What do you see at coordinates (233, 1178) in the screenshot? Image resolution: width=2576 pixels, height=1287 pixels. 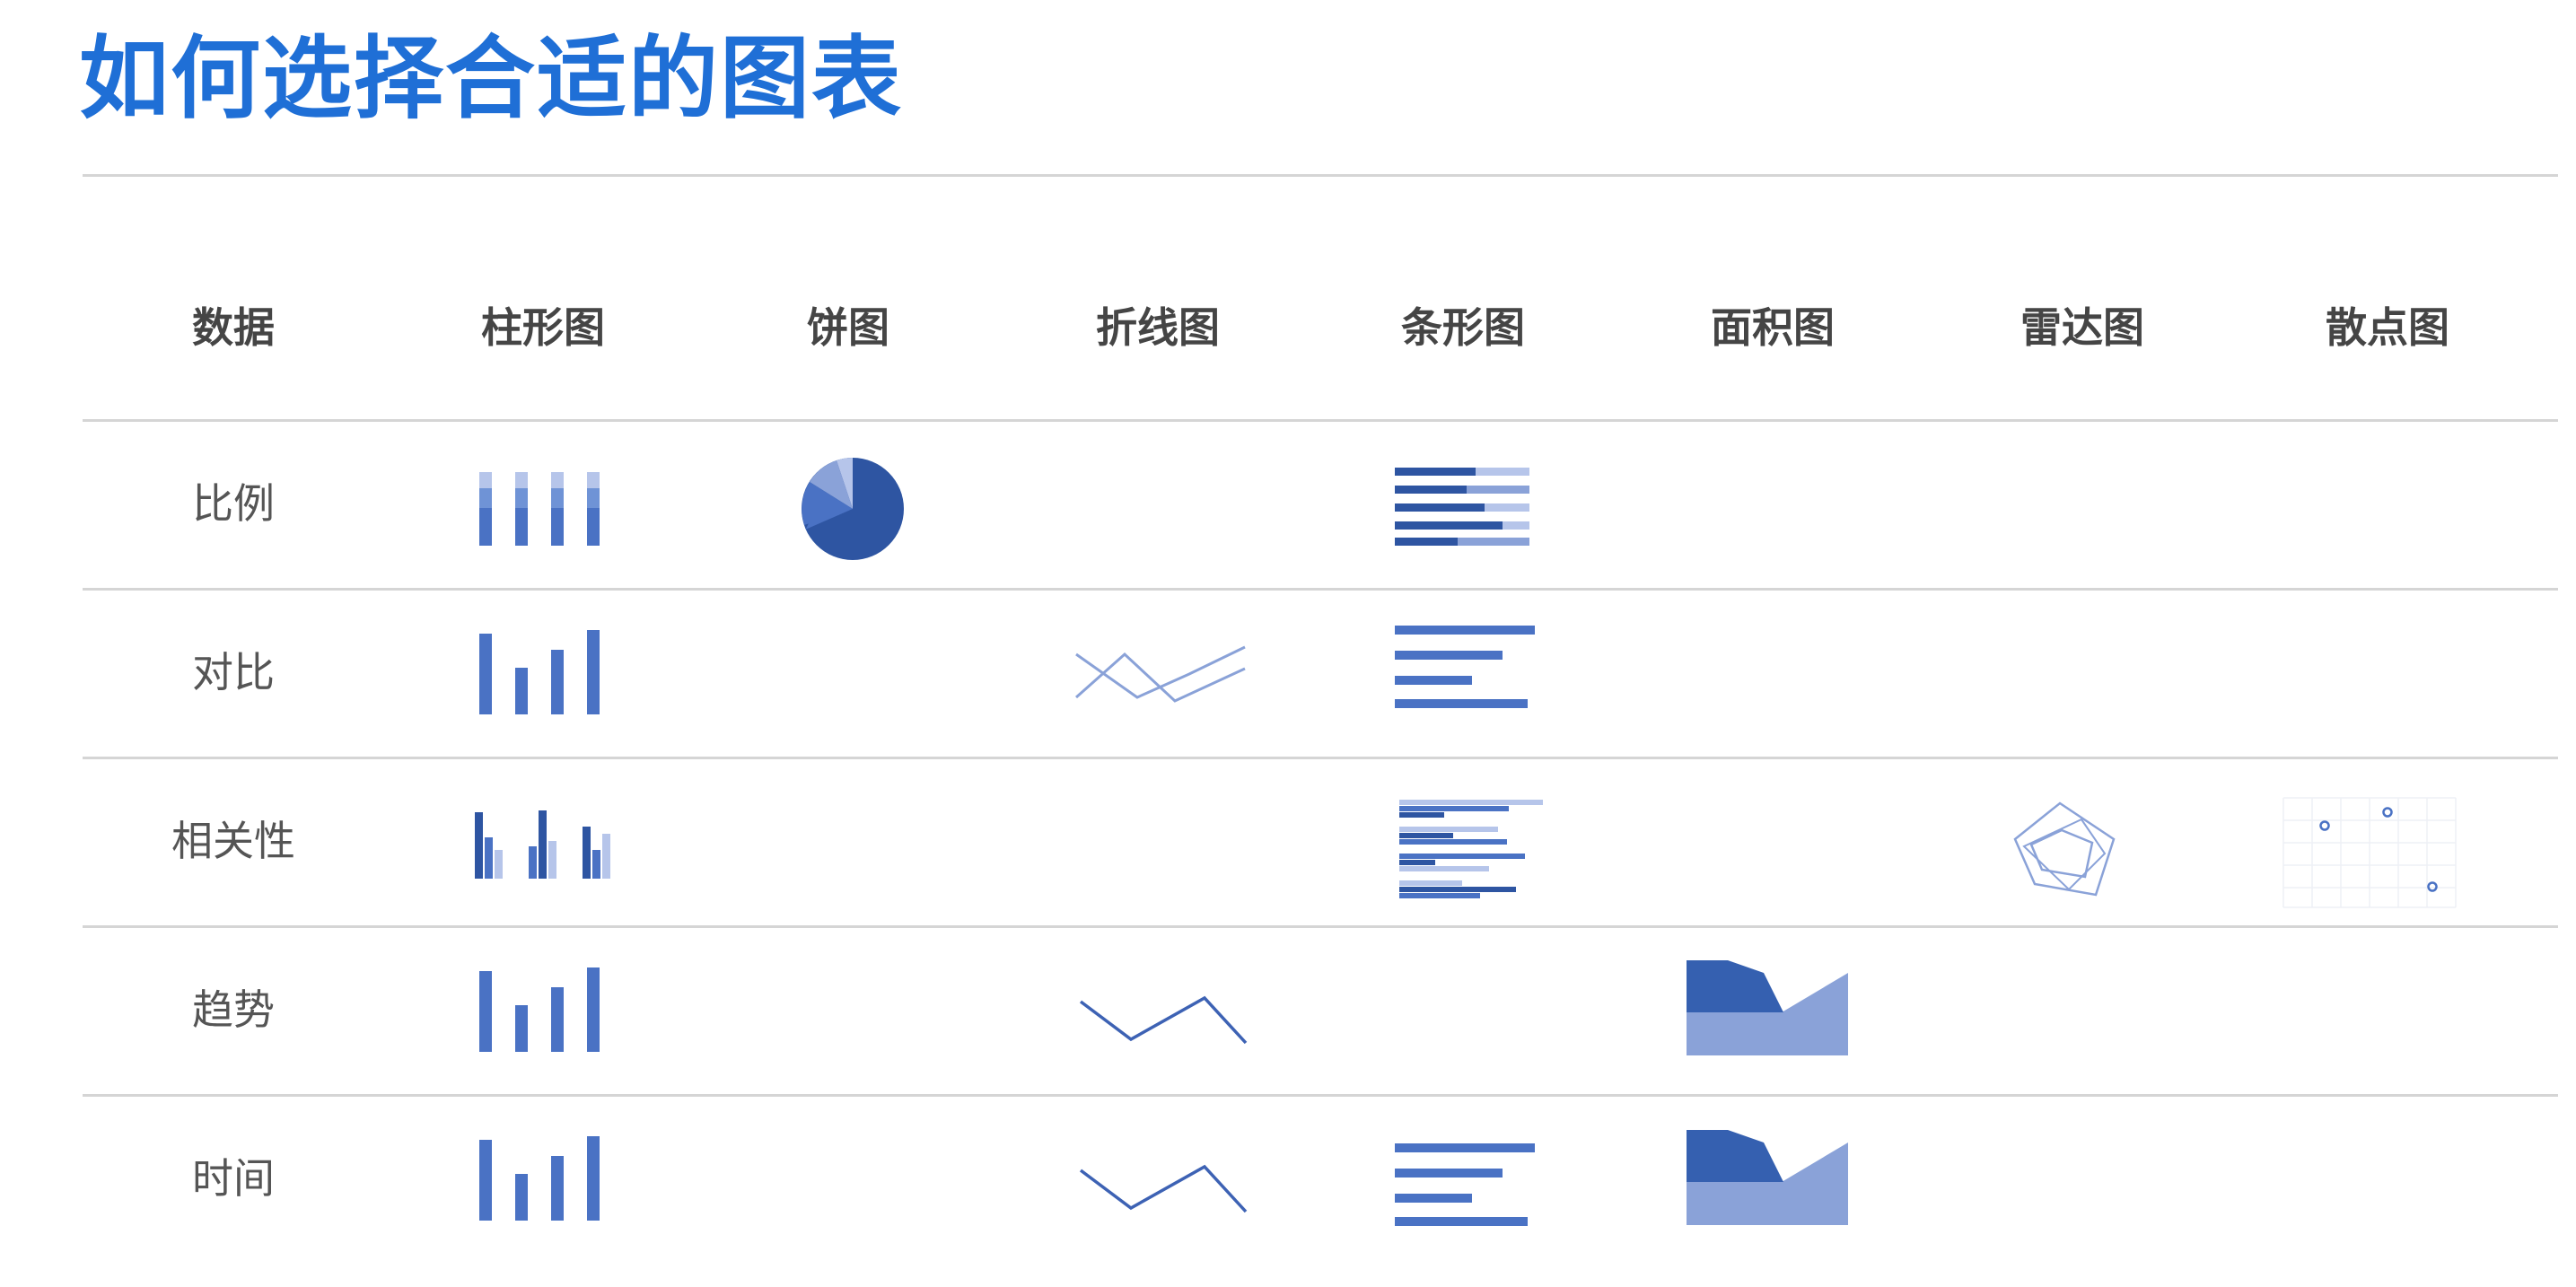 I see `row-label-time: 时间` at bounding box center [233, 1178].